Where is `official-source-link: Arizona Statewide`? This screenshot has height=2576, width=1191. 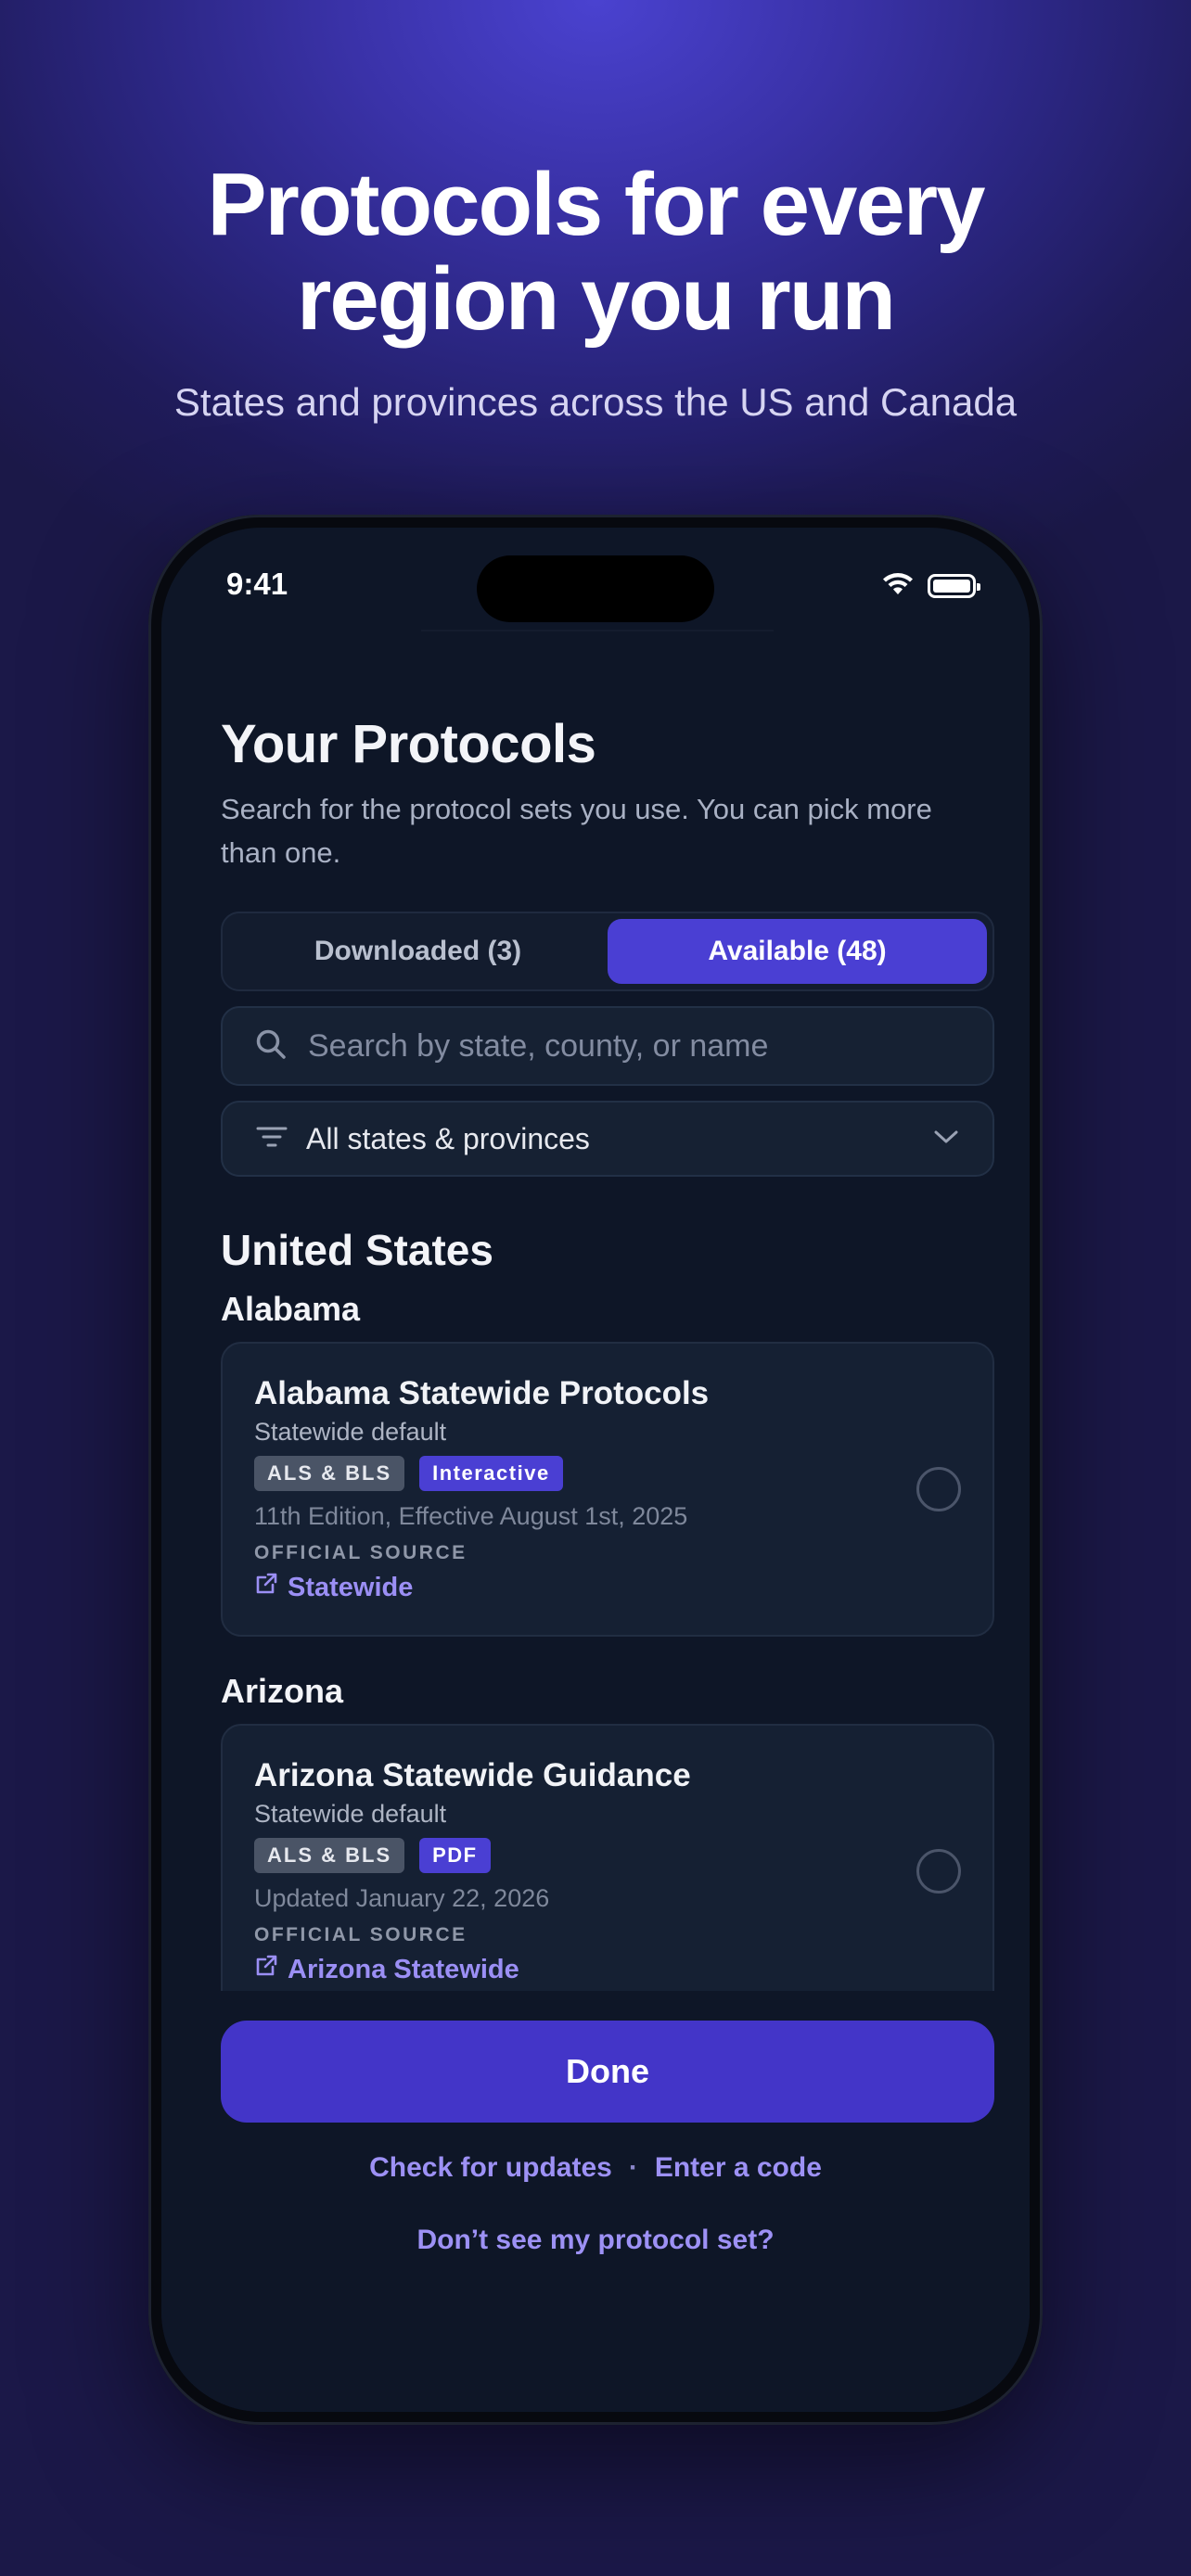 official-source-link: Arizona Statewide is located at coordinates (607, 1969).